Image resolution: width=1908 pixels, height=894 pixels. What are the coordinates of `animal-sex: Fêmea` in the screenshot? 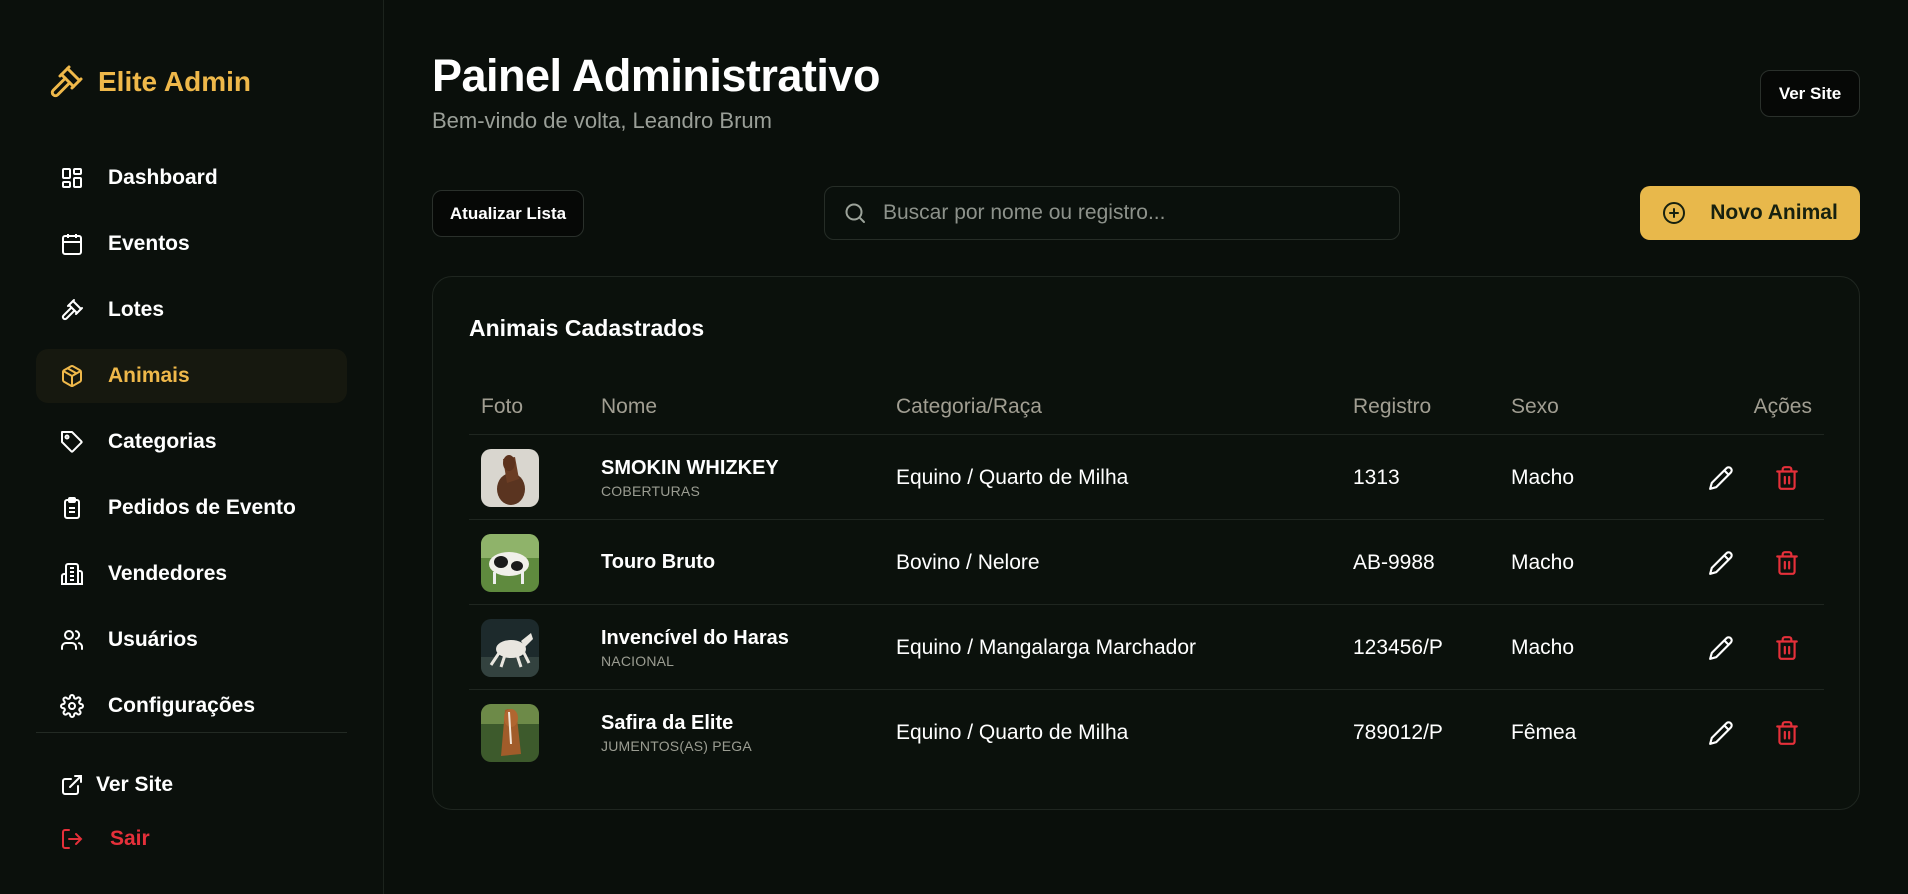 It's located at (1544, 732).